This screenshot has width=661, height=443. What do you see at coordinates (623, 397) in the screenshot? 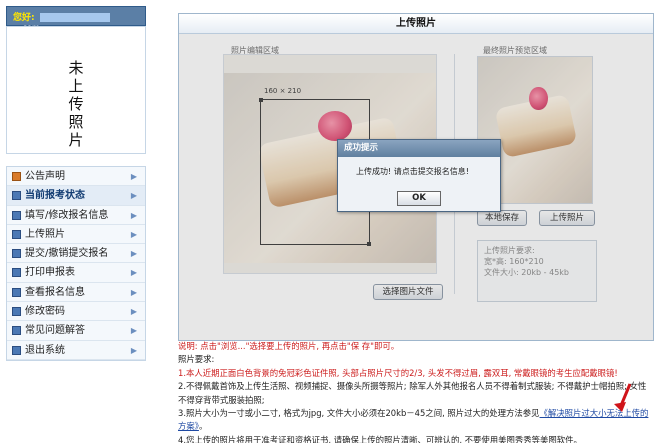
I see `annotation-arrow-icon` at bounding box center [623, 397].